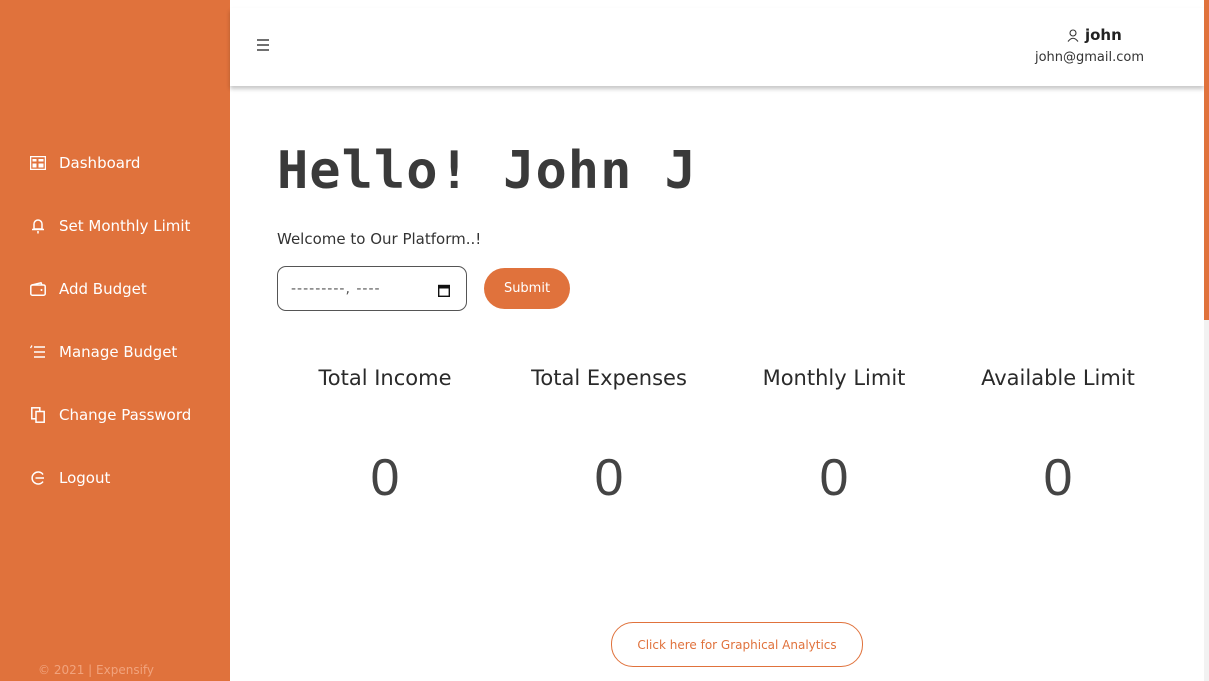 The width and height of the screenshot is (1209, 681). Describe the element at coordinates (609, 378) in the screenshot. I see `stat-label-total-expenses: Total Expenses` at that location.